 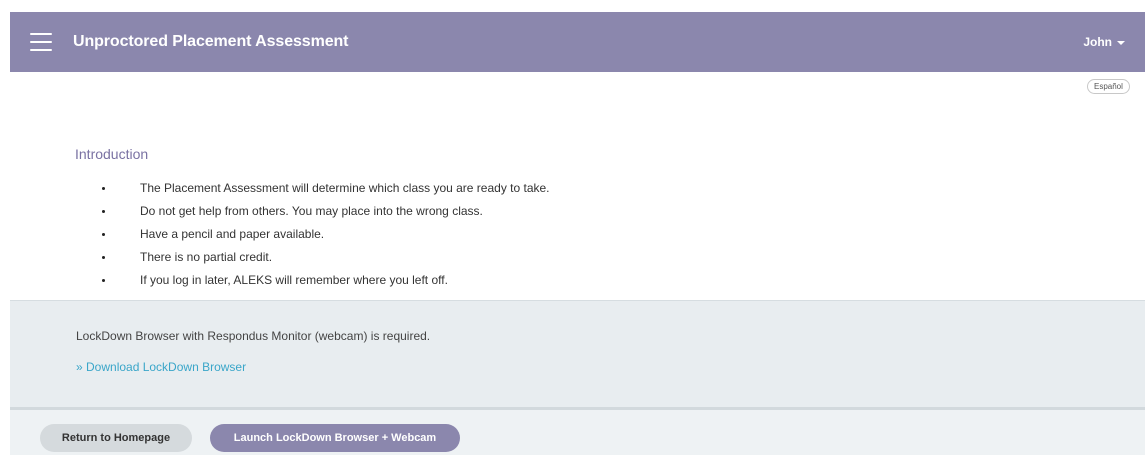 I want to click on list-item: Have a pencil and paper available., so click(x=325, y=237).